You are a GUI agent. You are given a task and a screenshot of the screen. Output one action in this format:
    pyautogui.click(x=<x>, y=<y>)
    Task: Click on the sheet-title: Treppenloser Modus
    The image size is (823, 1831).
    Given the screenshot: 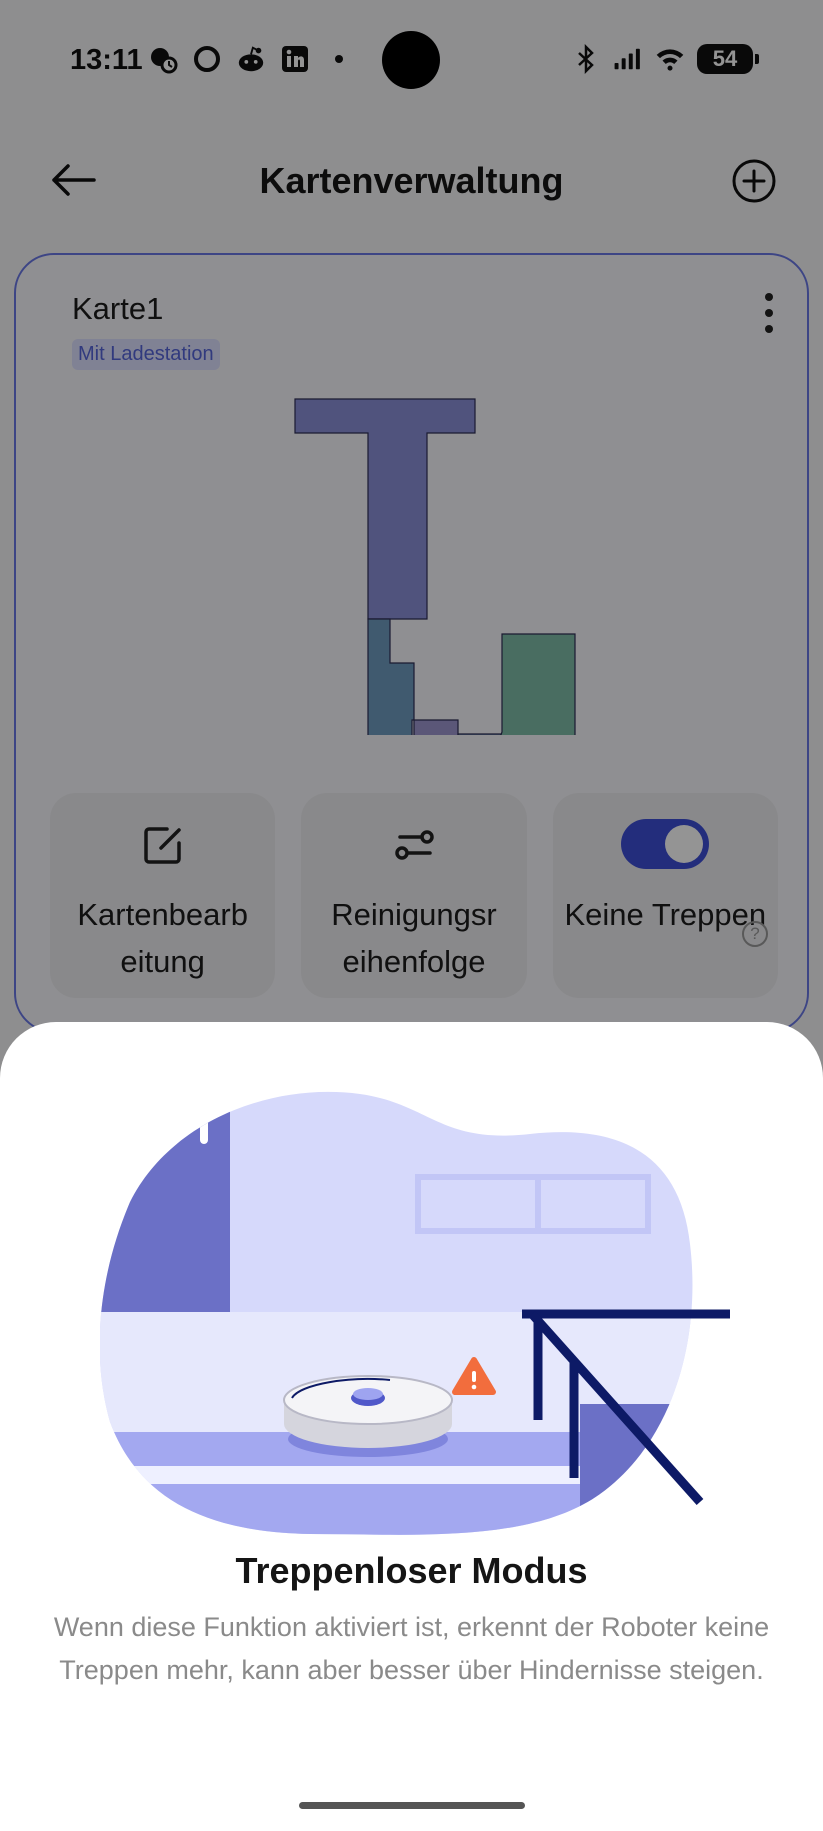 What is the action you would take?
    pyautogui.click(x=411, y=1570)
    